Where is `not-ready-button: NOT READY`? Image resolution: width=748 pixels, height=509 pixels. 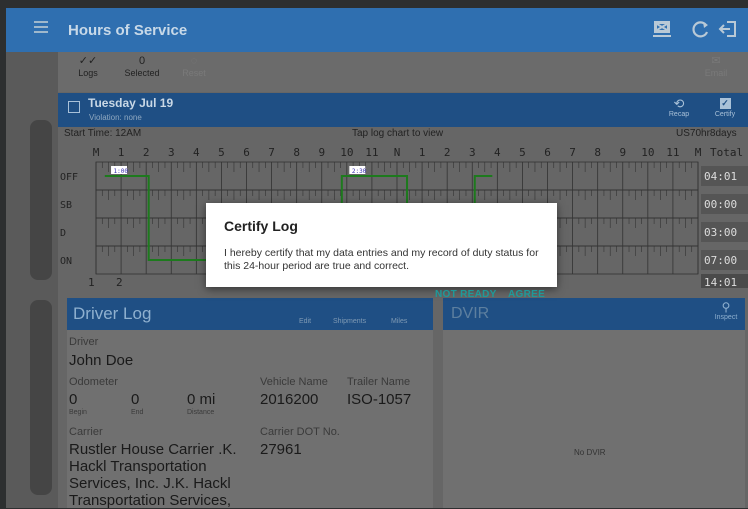
not-ready-button: NOT READY is located at coordinates (466, 294).